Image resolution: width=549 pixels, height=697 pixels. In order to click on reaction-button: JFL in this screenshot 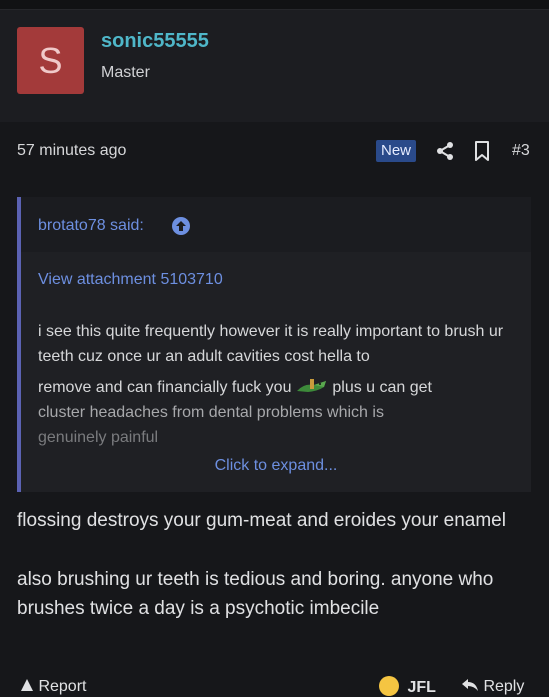, I will do `click(407, 686)`.